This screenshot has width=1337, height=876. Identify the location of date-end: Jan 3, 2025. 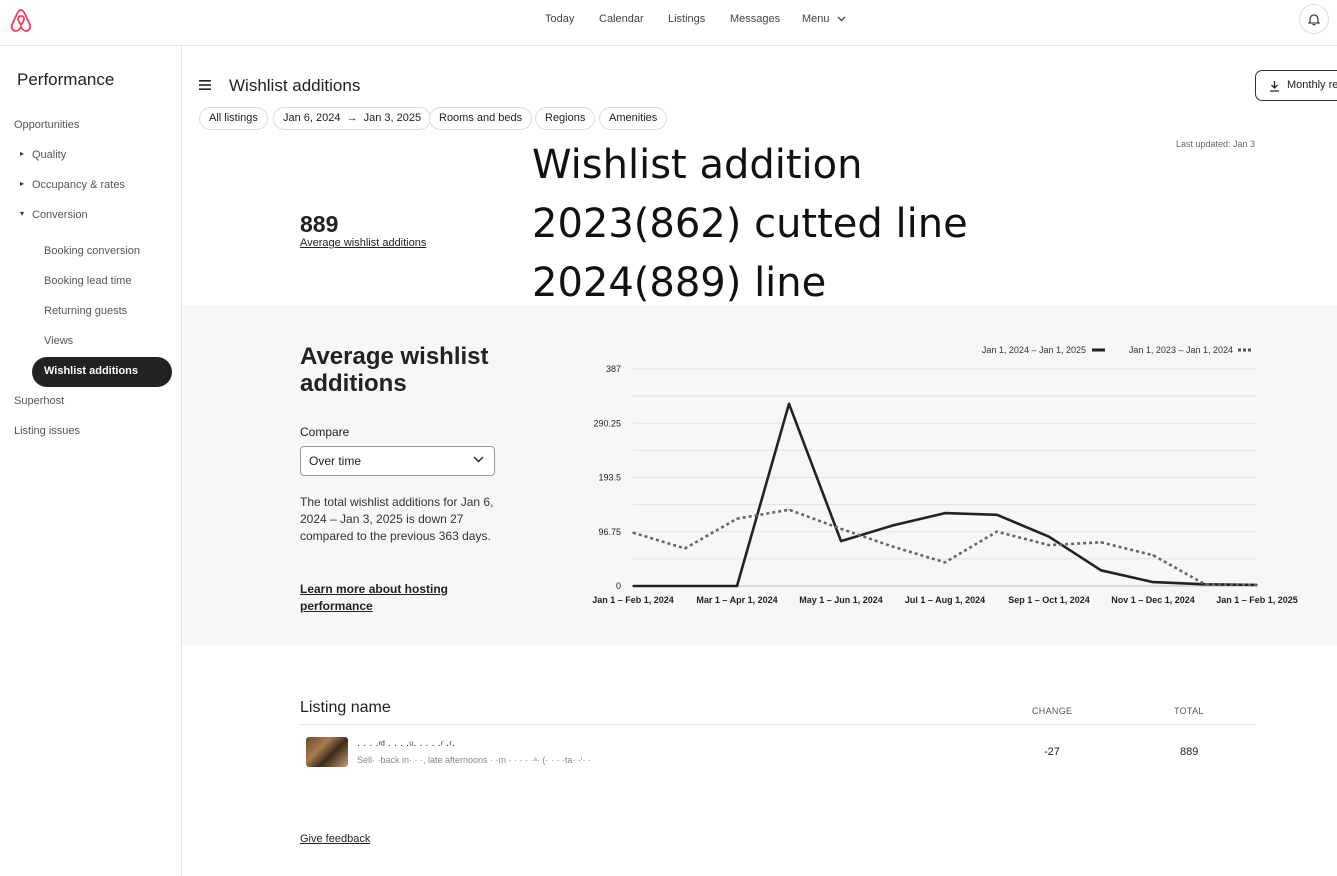
(392, 118).